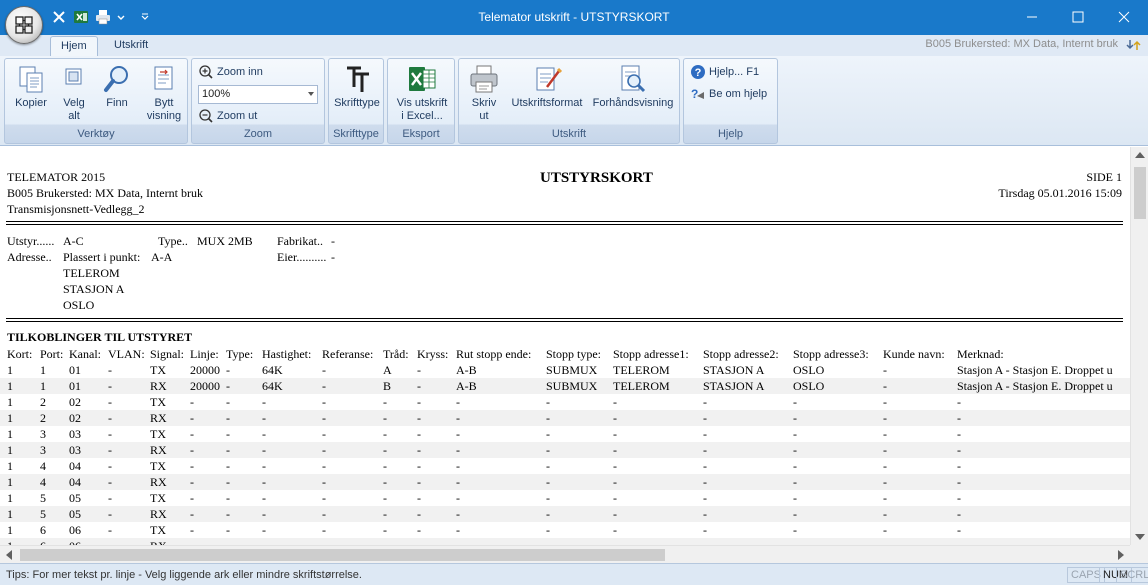 This screenshot has height=585, width=1148. I want to click on group-zoom: Zoom inn 100% Zoom ut Zoom, so click(258, 101).